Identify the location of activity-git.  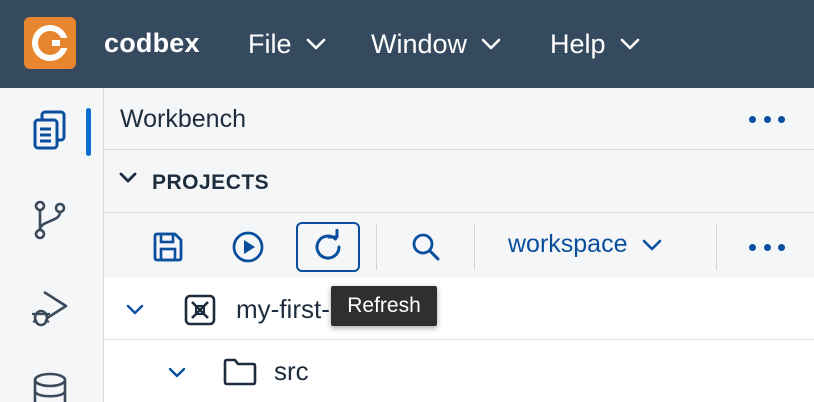
(50, 220).